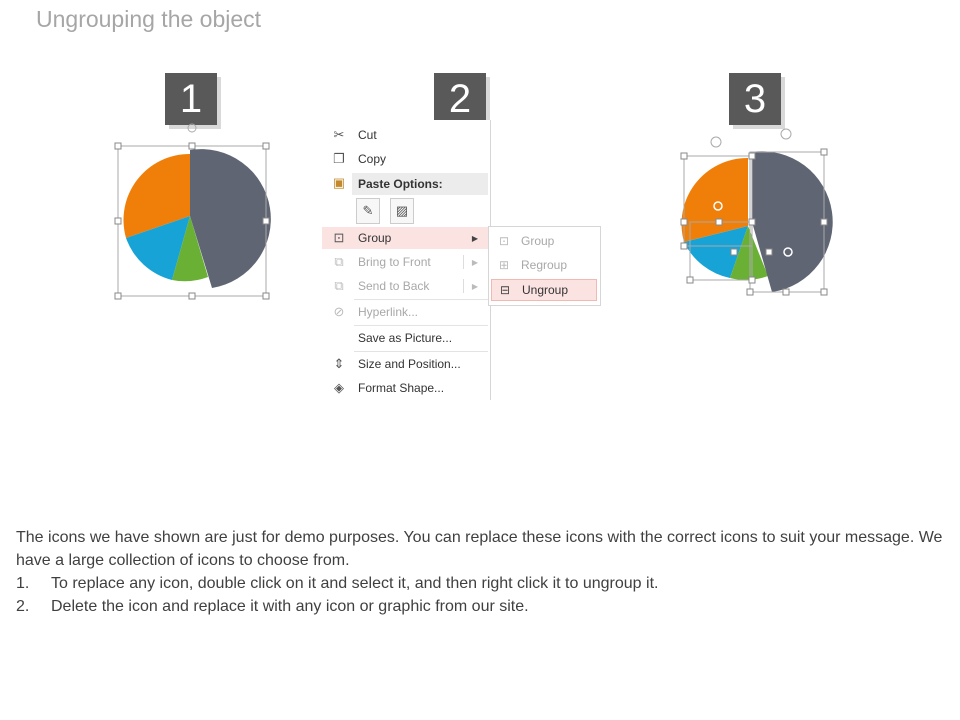 This screenshot has height=720, width=960. I want to click on menu-item-copy: ❐ Copy, so click(405, 159).